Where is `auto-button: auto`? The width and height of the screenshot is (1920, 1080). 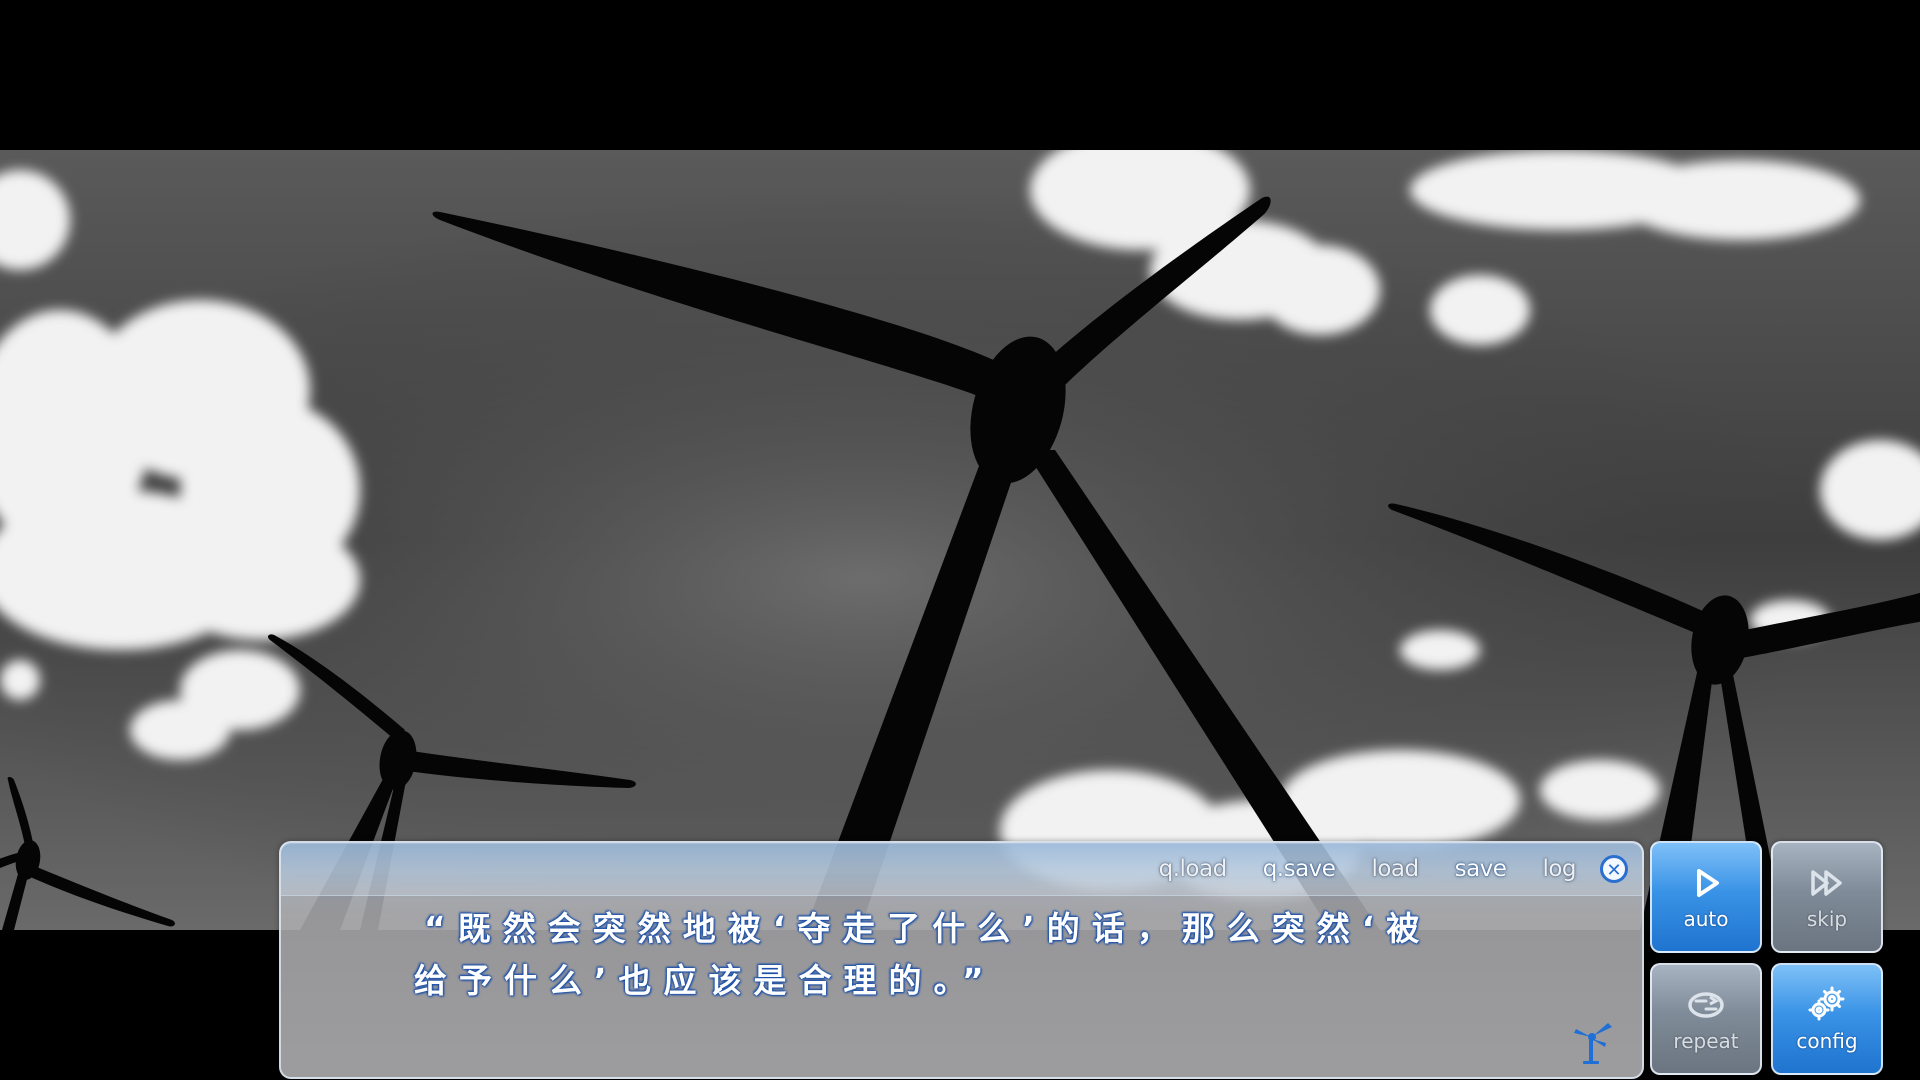
auto-button: auto is located at coordinates (1706, 897).